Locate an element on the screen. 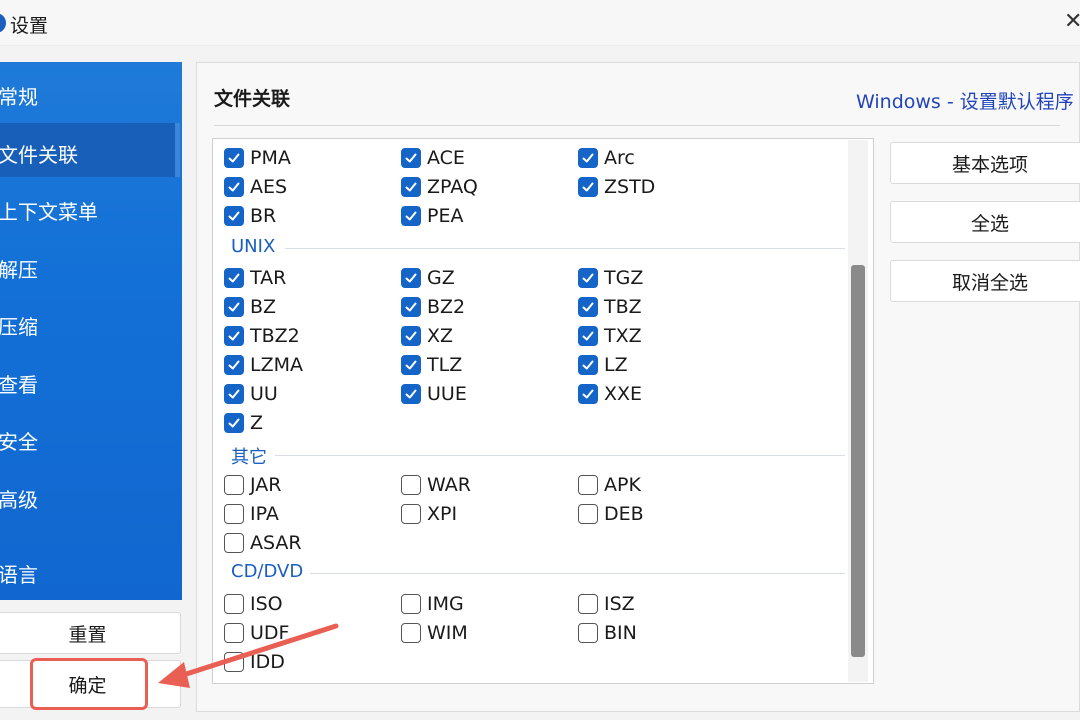 The width and height of the screenshot is (1080, 720). format-label: BZ is located at coordinates (263, 307).